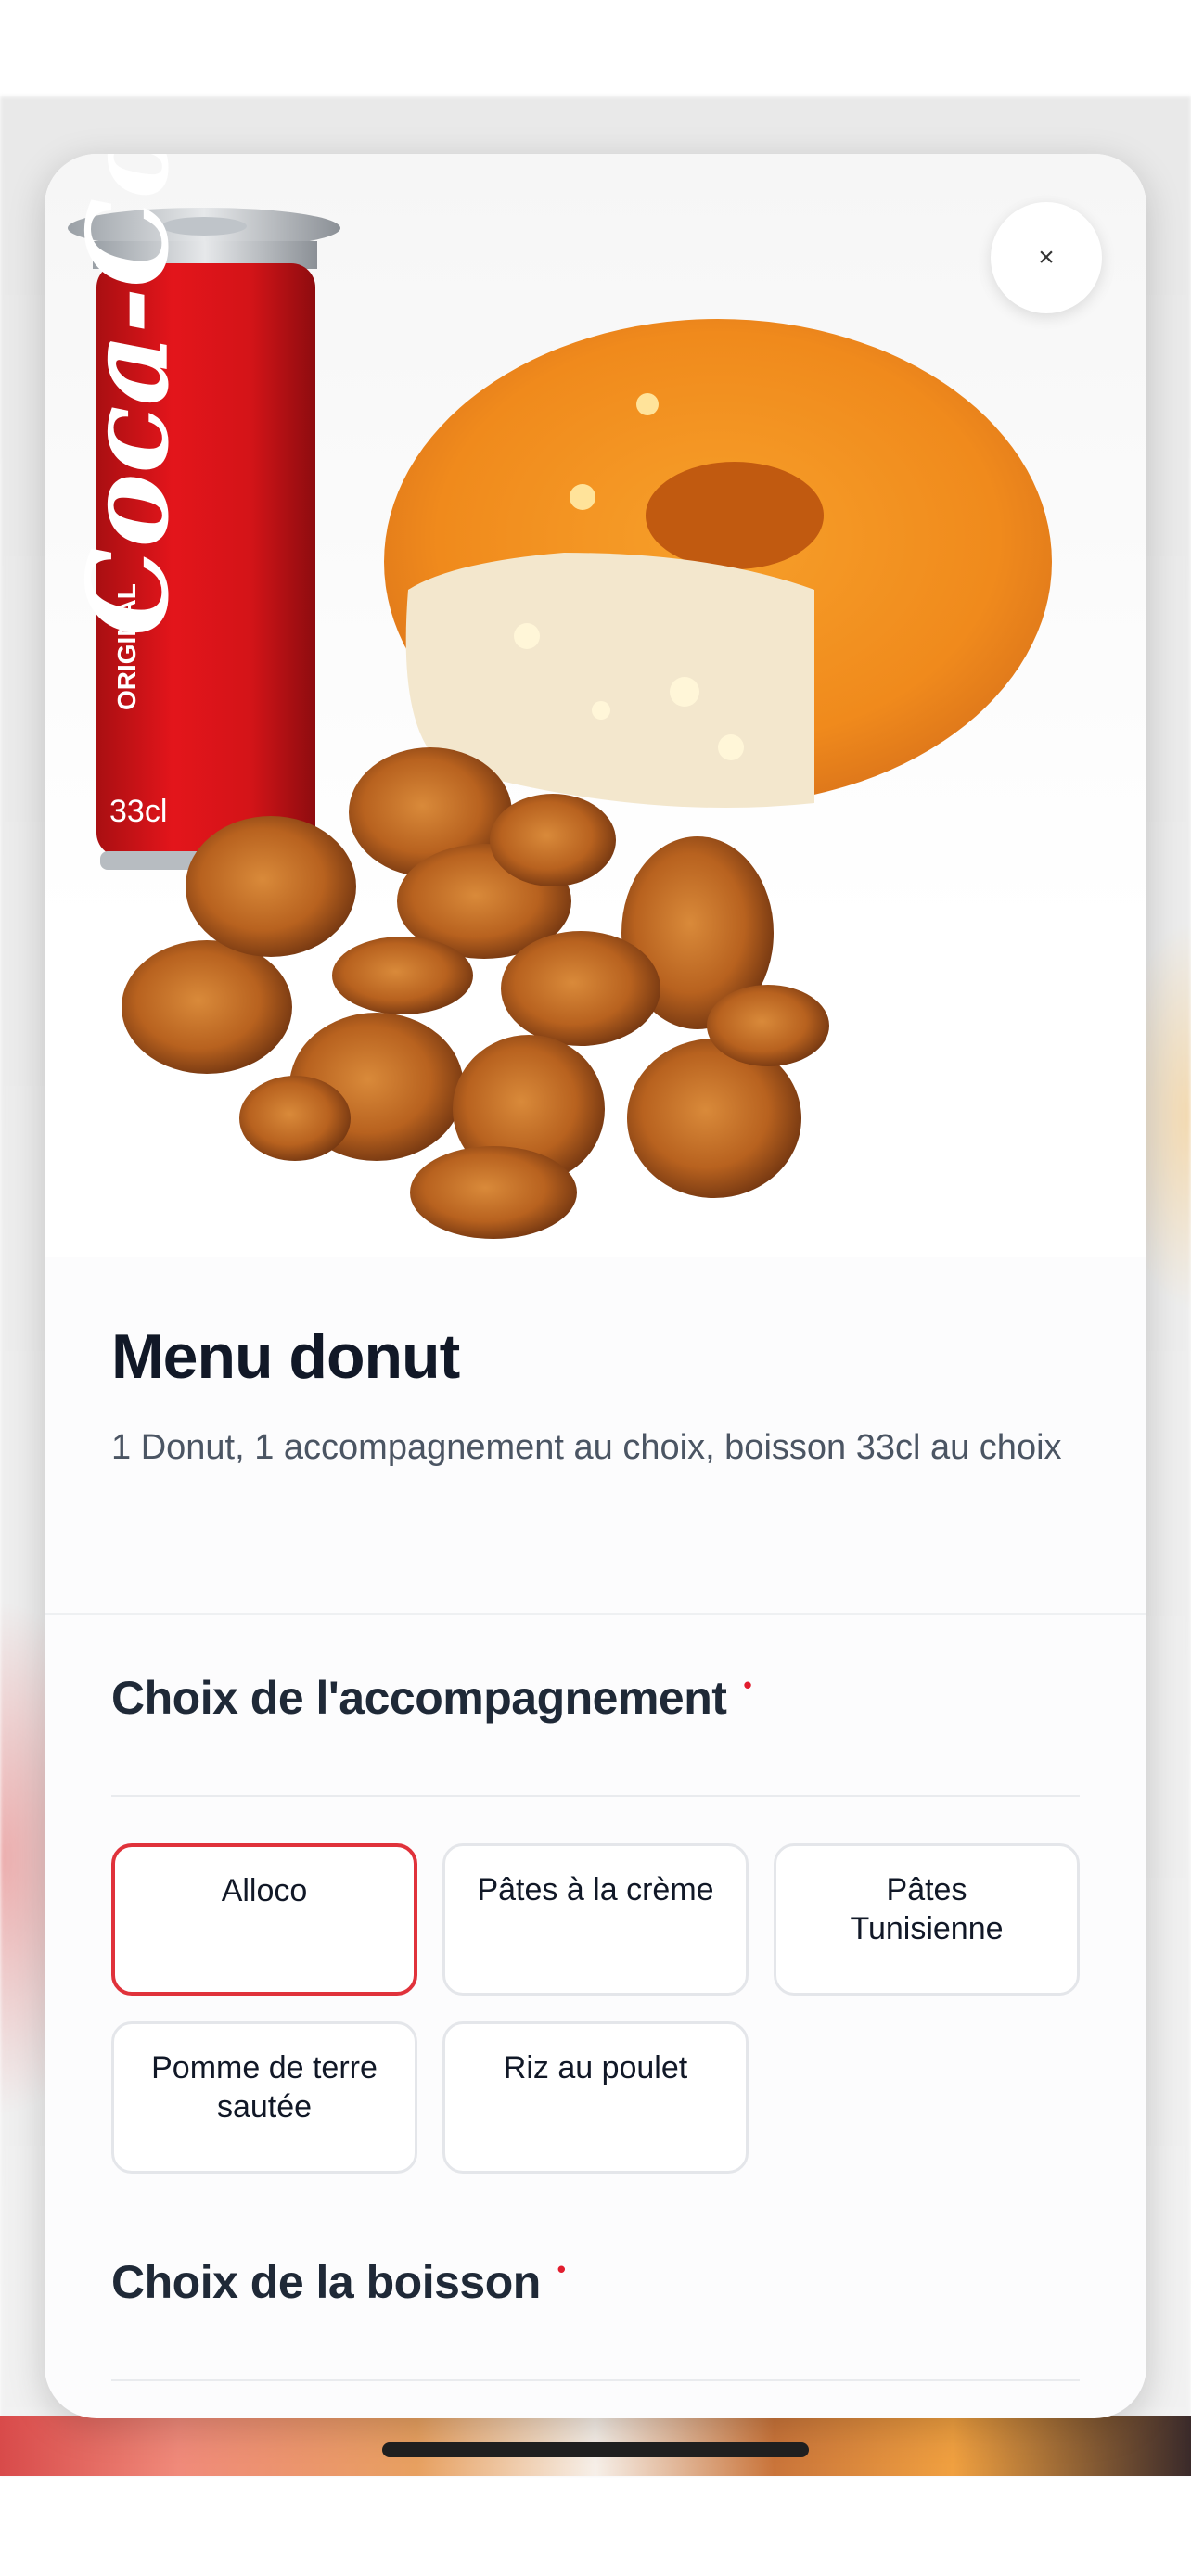  I want to click on product-title: Menu donut, so click(285, 1357).